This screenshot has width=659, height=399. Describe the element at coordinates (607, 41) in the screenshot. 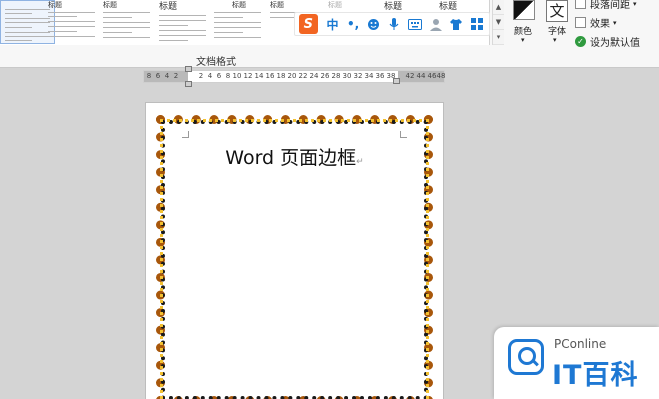

I see `set-as-default-button: ✓ 设为默认值` at that location.